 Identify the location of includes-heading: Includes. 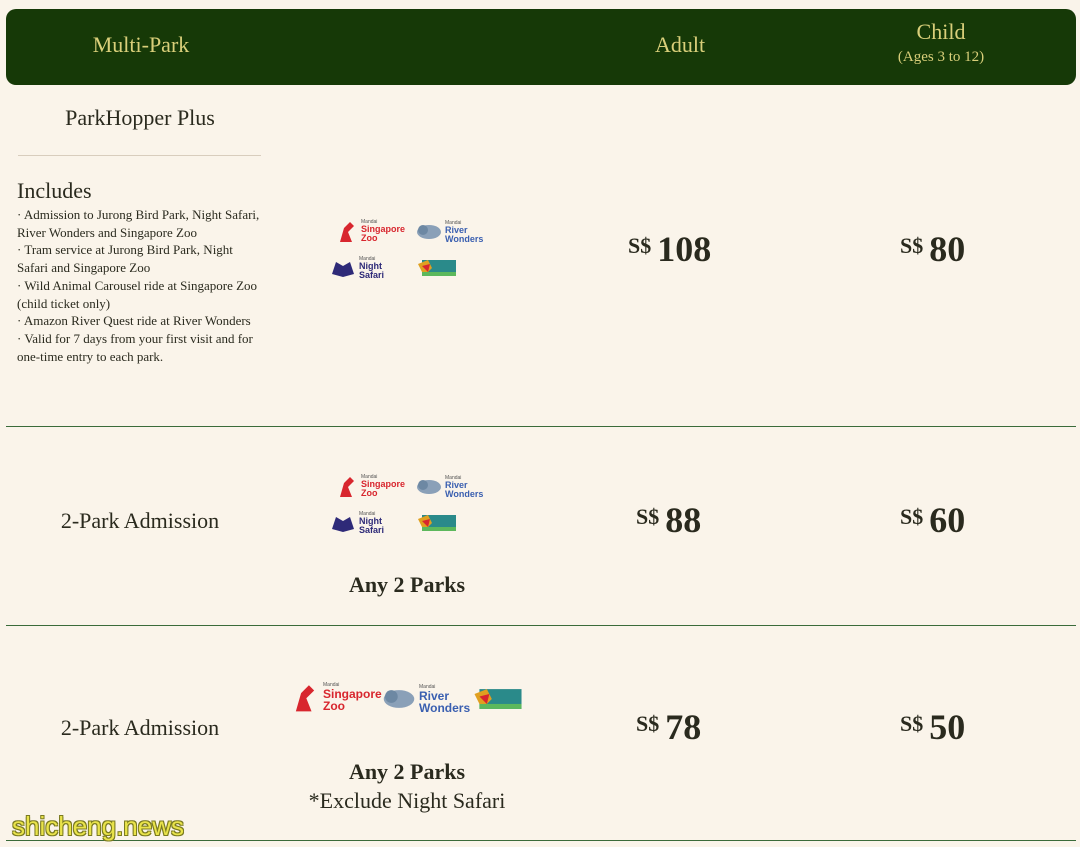
(54, 190).